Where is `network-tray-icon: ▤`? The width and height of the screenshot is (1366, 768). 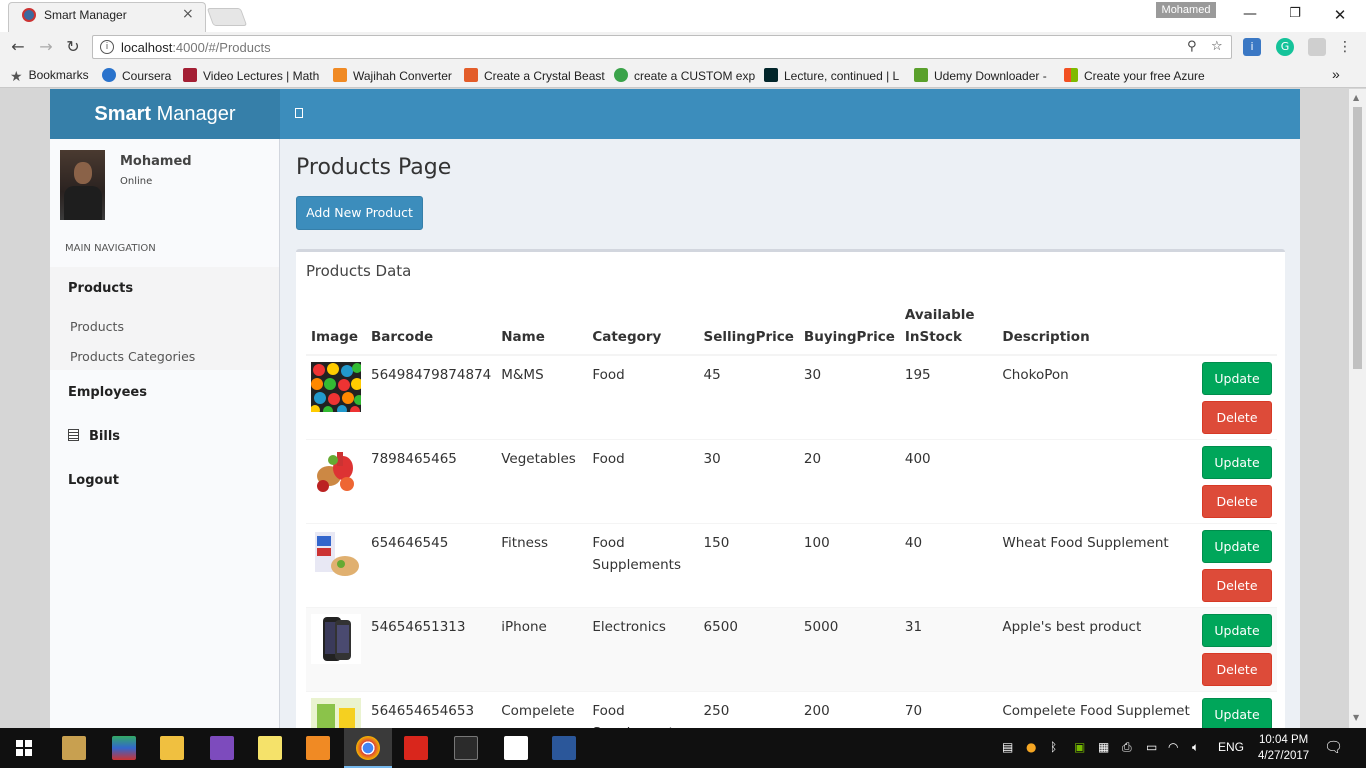
network-tray-icon: ▤ is located at coordinates (1007, 747).